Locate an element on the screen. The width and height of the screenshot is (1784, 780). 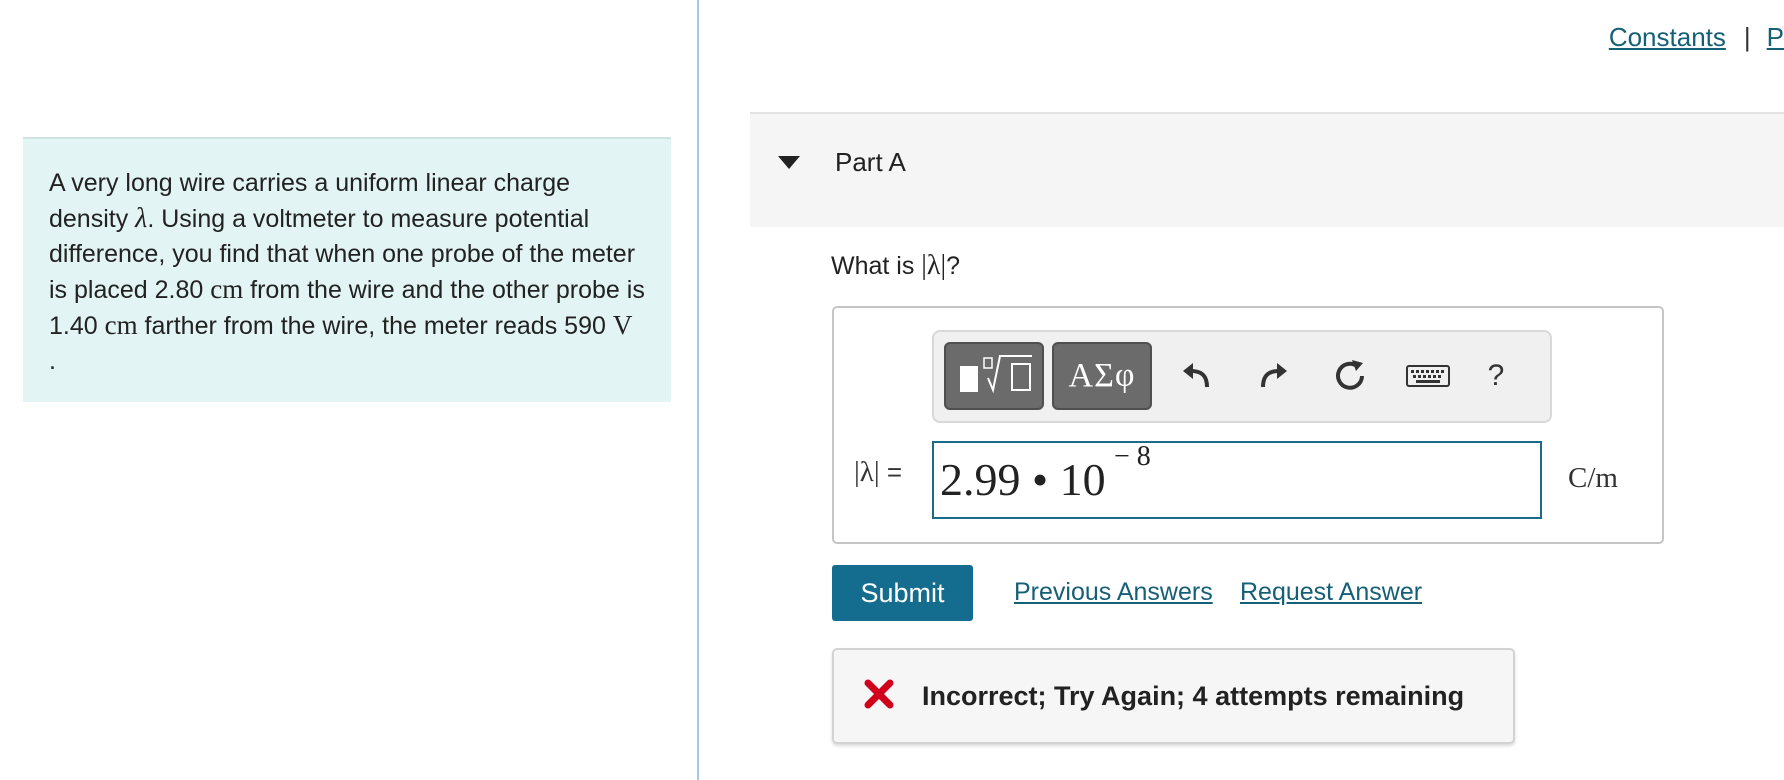
answer-box: ΑΣφ ? |λ| = 2.99 • 10 − 8 C/m is located at coordinates (1248, 425).